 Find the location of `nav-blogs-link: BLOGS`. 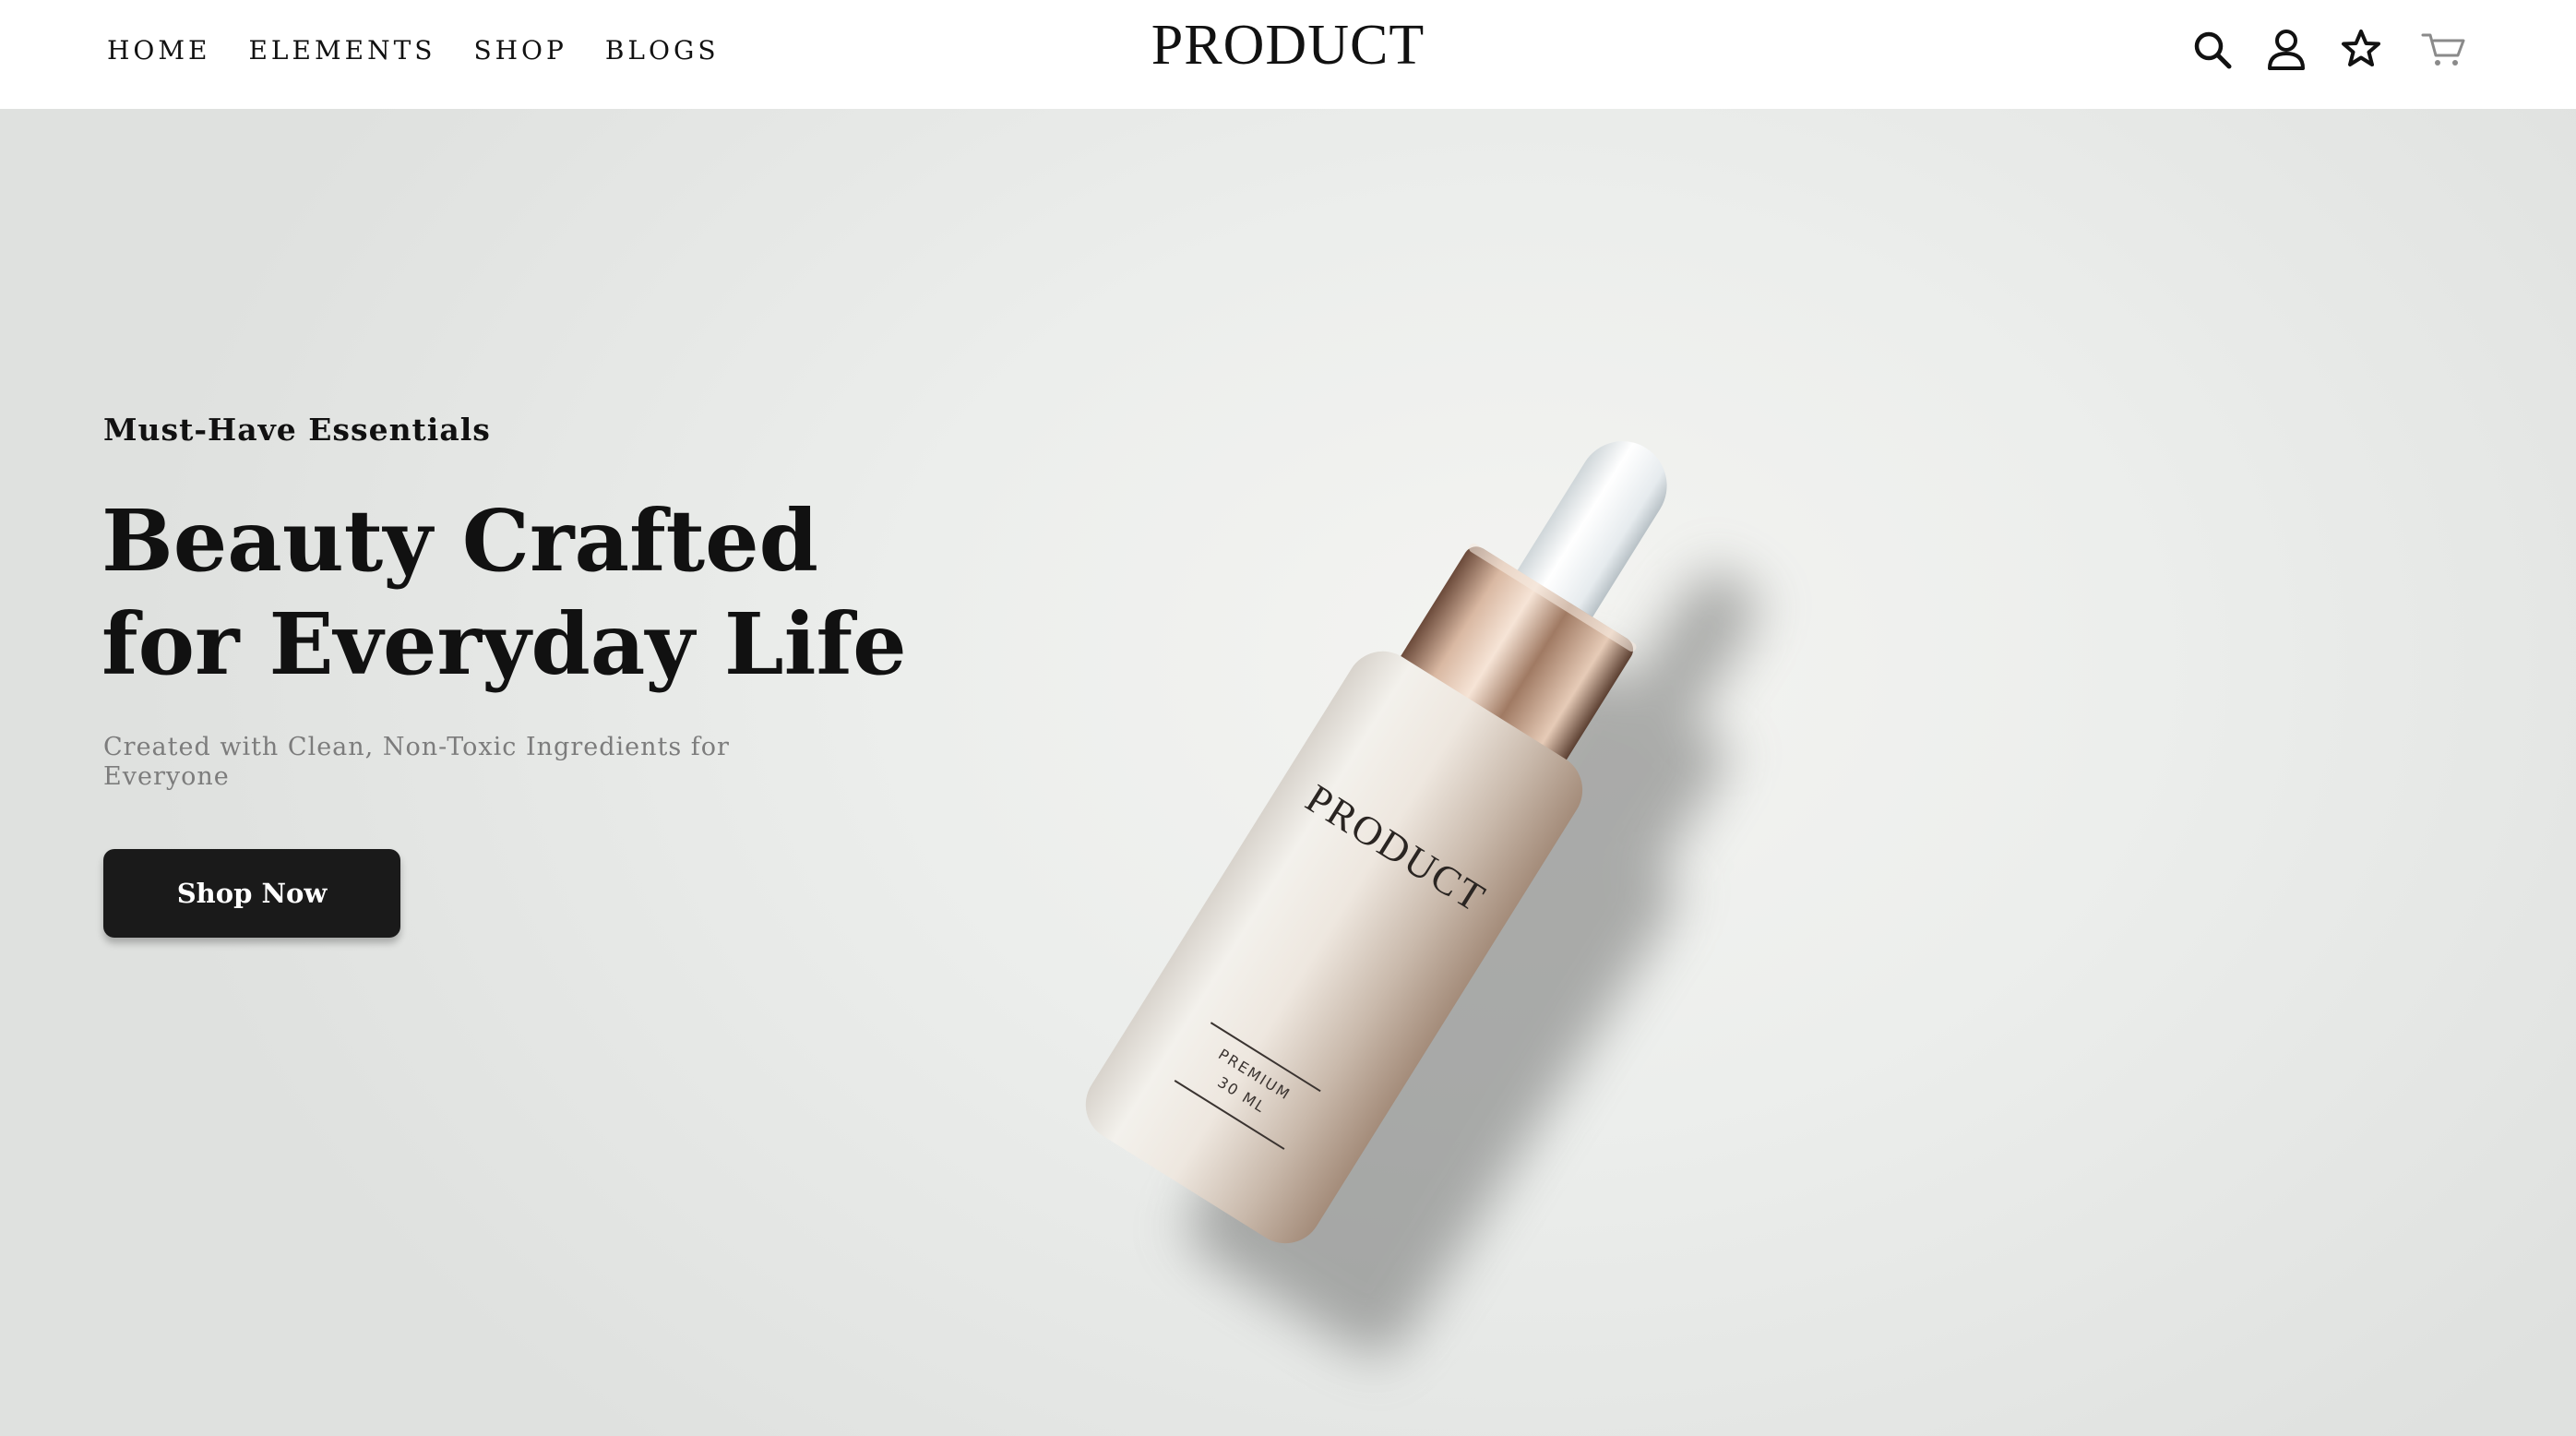

nav-blogs-link: BLOGS is located at coordinates (662, 51).